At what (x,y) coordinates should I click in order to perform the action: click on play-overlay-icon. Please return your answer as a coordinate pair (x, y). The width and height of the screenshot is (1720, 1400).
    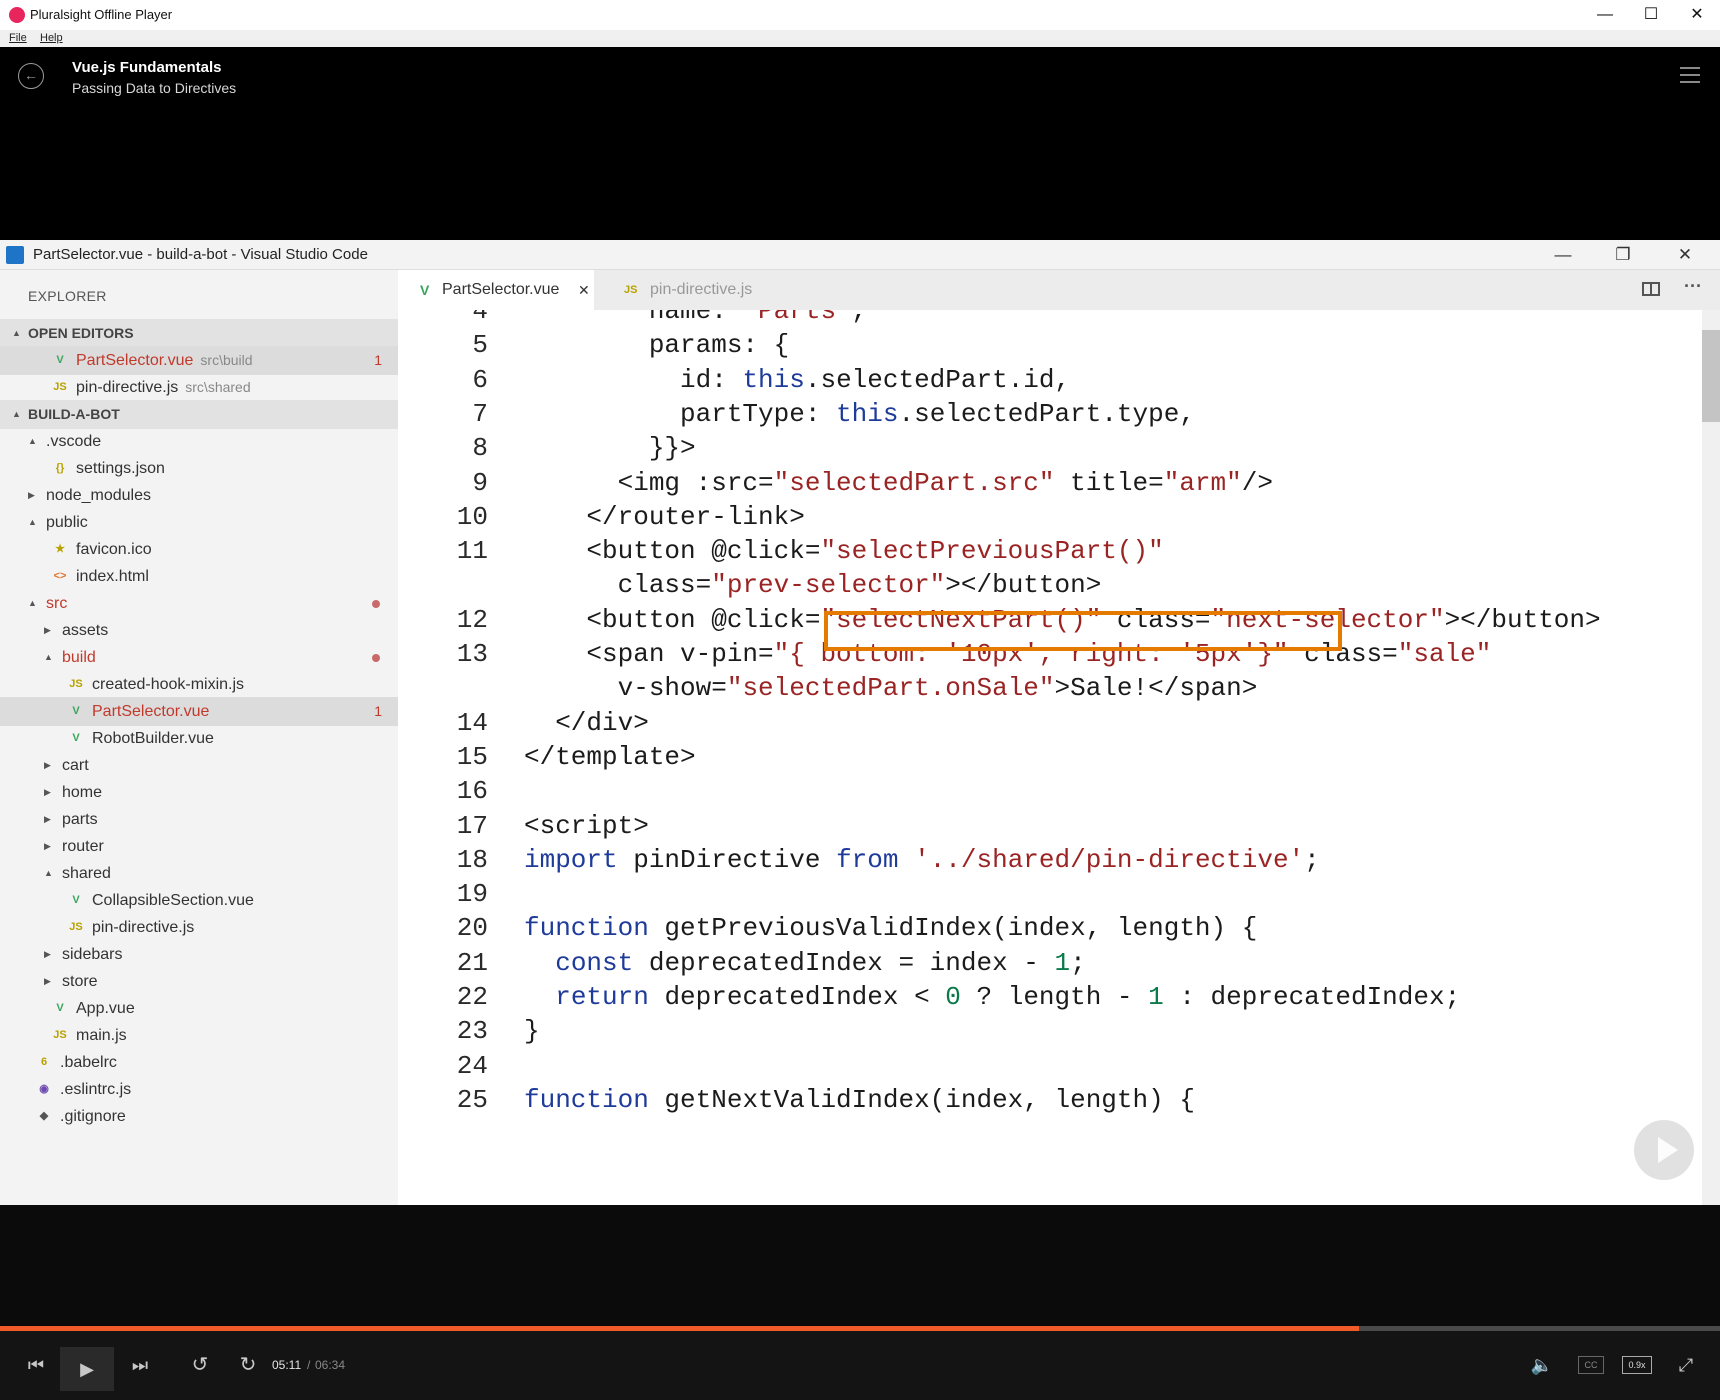
    Looking at the image, I should click on (1664, 1150).